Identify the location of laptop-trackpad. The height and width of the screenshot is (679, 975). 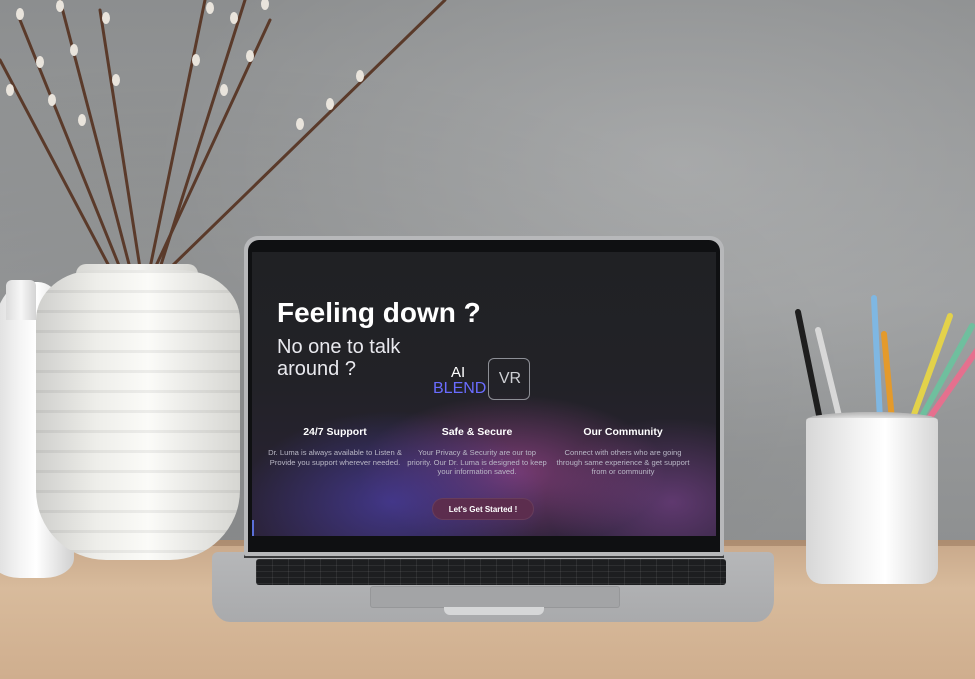
(495, 597).